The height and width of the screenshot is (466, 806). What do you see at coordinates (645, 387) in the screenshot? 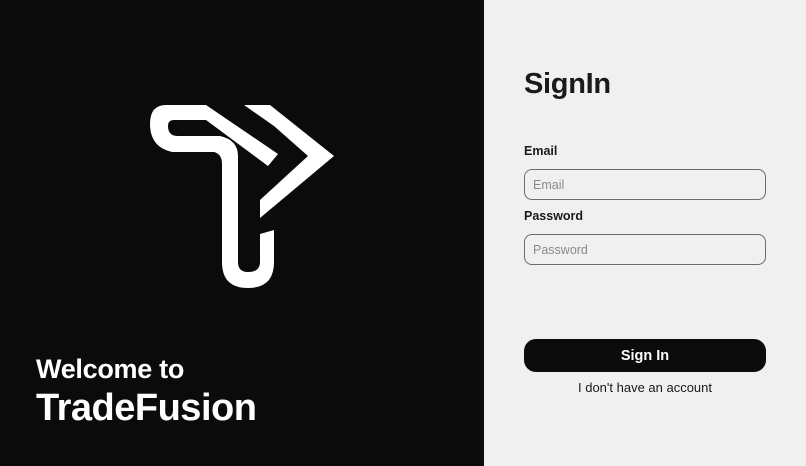
I see `no-account-link: I don't have an account` at bounding box center [645, 387].